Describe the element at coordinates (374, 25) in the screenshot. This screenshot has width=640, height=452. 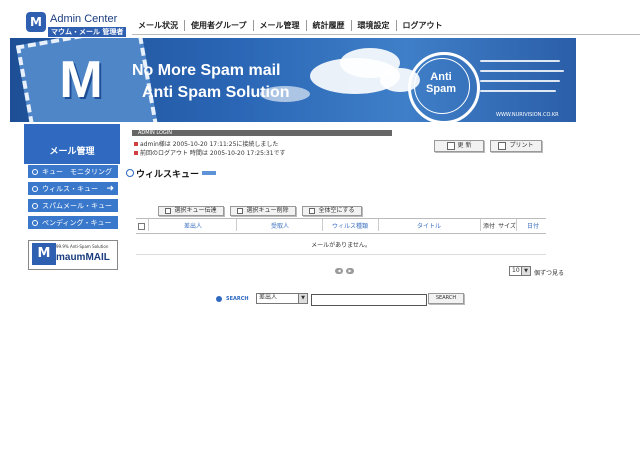
I see `nav-settings: 環境設定` at that location.